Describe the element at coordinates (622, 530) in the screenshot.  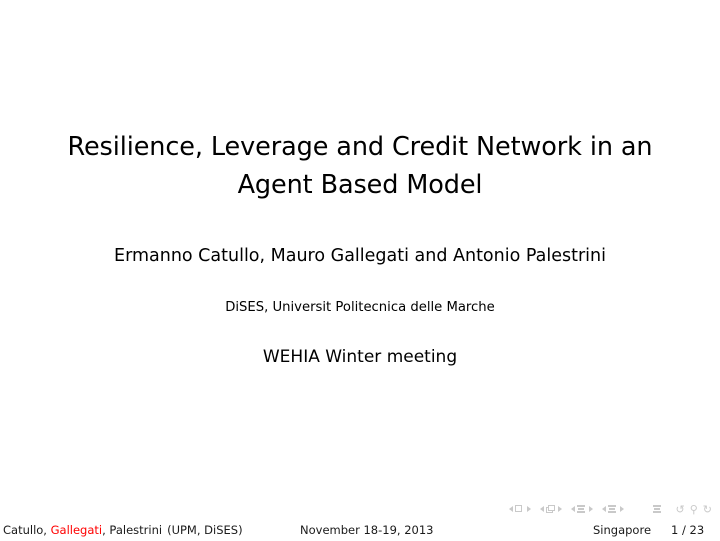
I see `footer-location: Singapore` at that location.